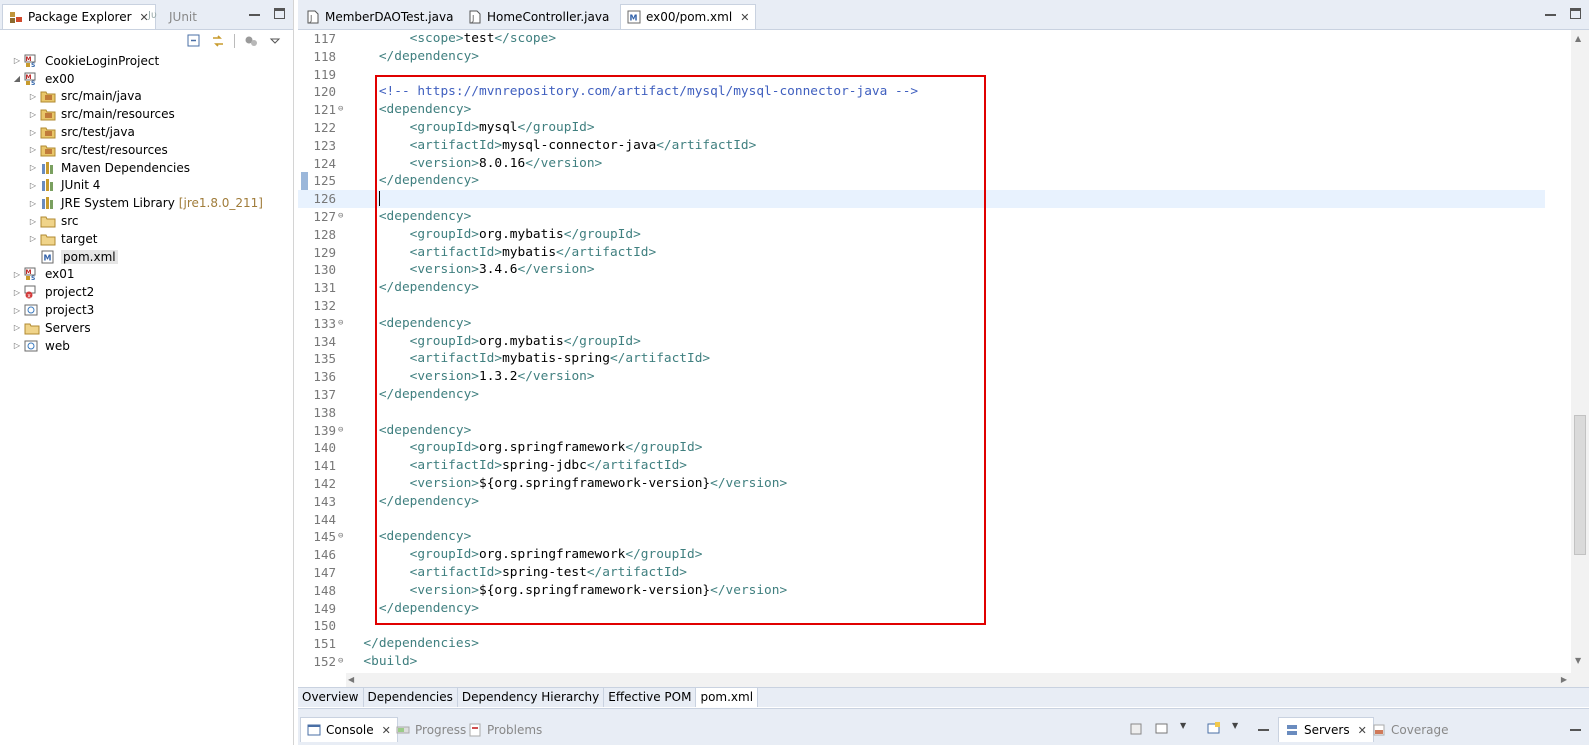  I want to click on open-console-icon, so click(1214, 729).